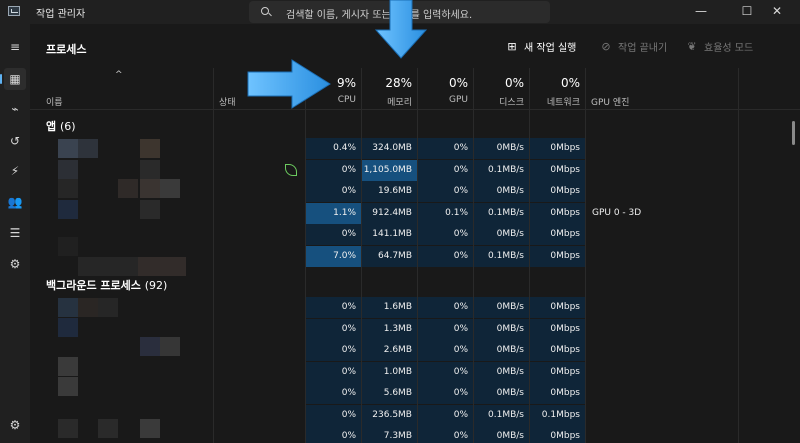  What do you see at coordinates (415, 149) in the screenshot?
I see `table-row: 0.4% 324.0MB 0% 0MB/s 0Mbps` at bounding box center [415, 149].